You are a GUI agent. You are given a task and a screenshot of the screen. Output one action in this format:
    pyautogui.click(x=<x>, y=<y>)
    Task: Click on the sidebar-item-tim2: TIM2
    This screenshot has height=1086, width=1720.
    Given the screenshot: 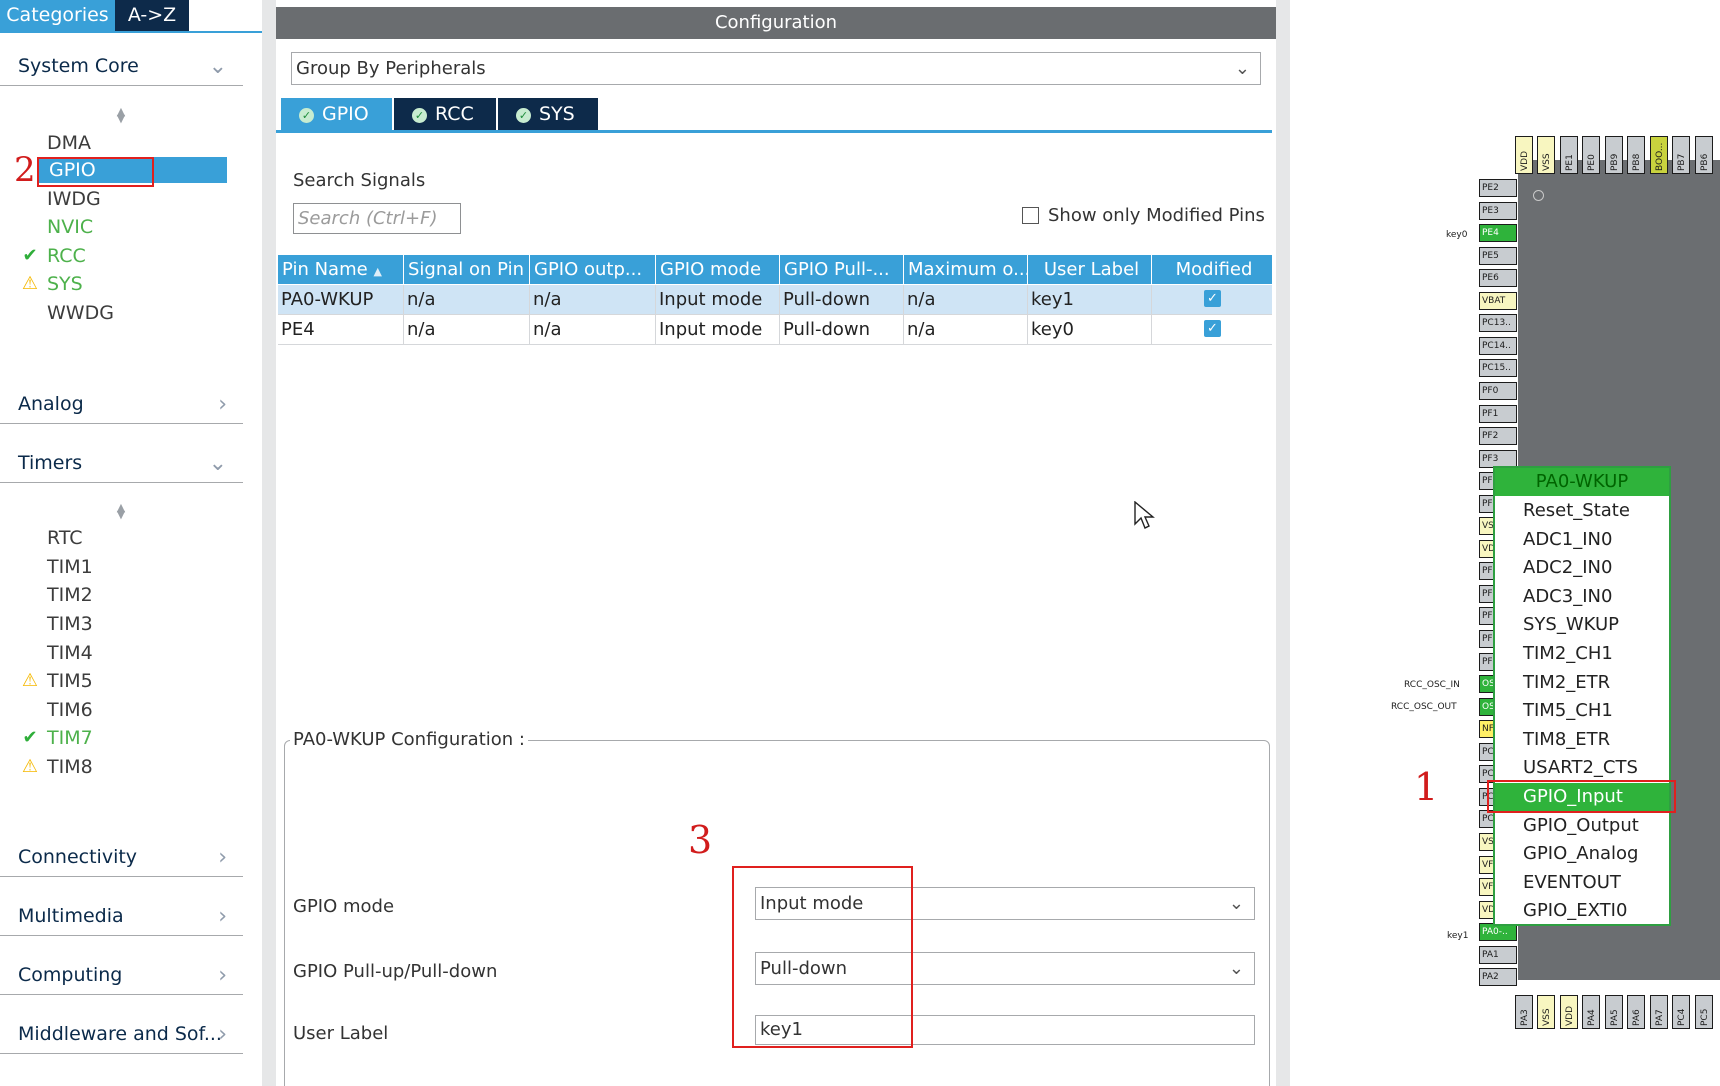 What is the action you would take?
    pyautogui.click(x=137, y=595)
    